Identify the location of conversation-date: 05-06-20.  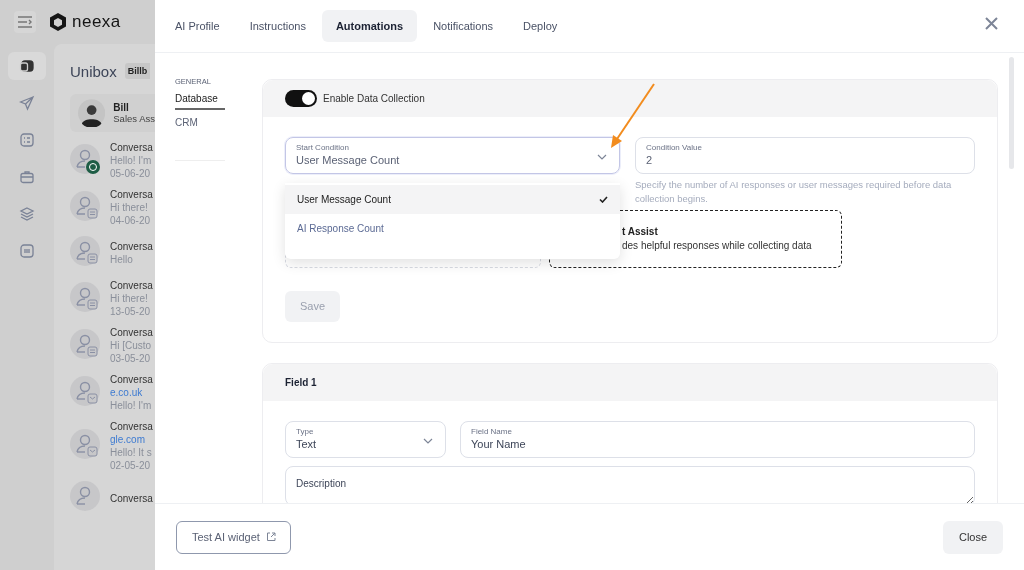
(131, 173).